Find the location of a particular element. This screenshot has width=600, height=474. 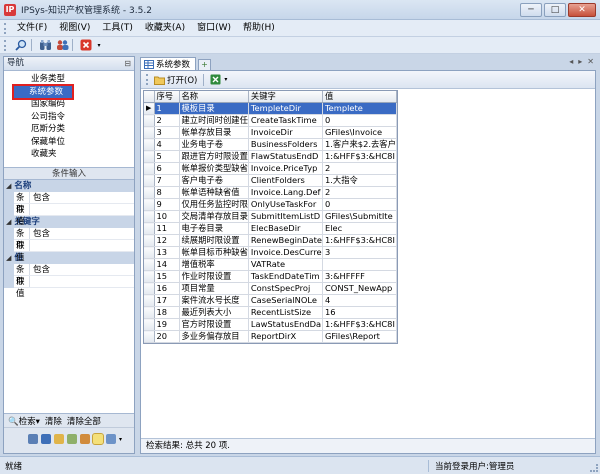

cell-value: GFiles\Report is located at coordinates (359, 337).